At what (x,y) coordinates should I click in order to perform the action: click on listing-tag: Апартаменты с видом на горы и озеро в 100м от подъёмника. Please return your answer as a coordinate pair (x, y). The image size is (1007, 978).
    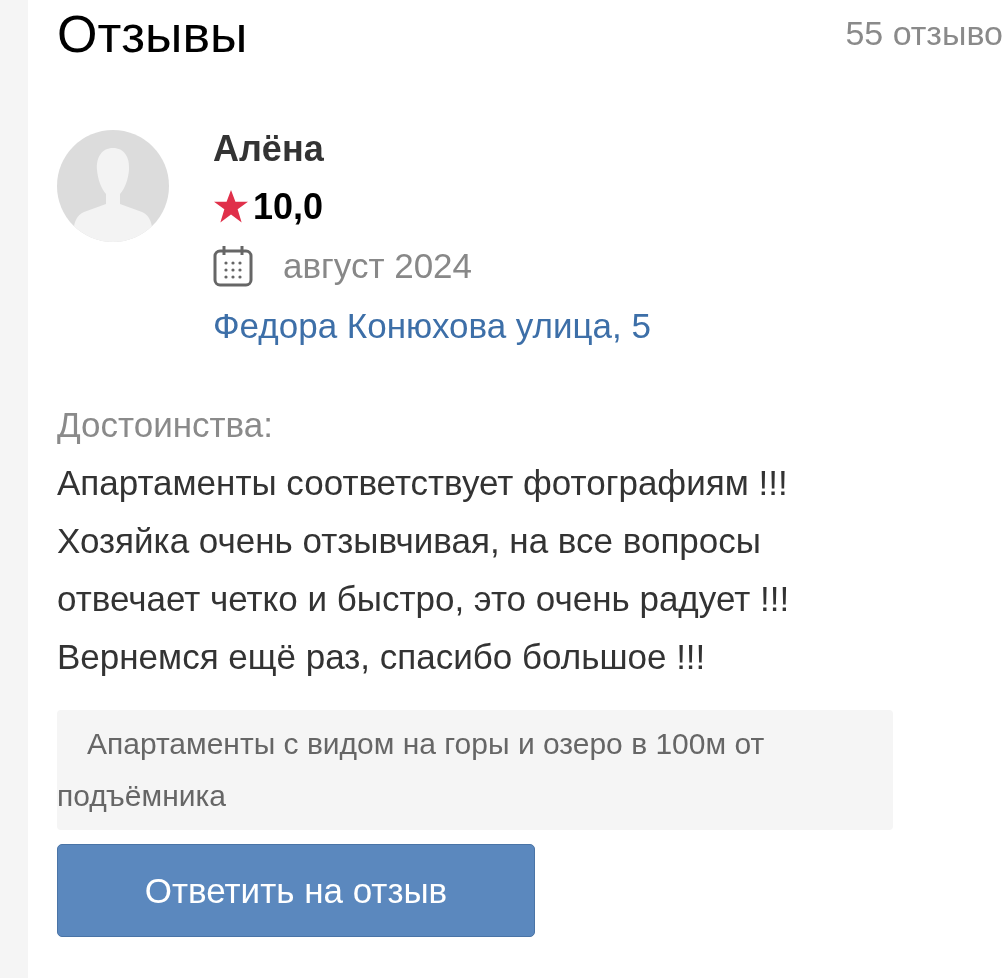
    Looking at the image, I should click on (475, 770).